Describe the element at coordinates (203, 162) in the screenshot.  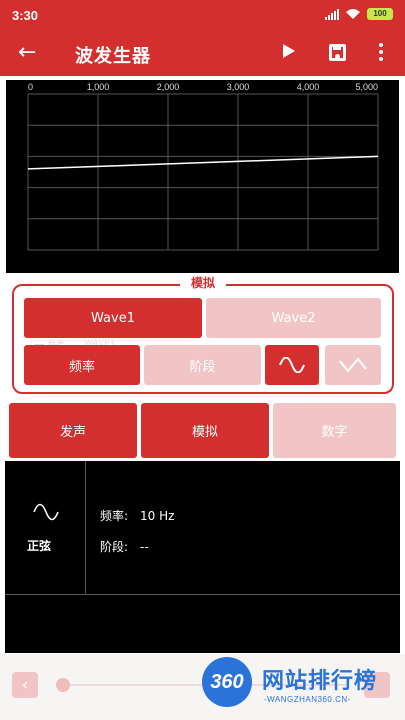
I see `series-line-wave1` at that location.